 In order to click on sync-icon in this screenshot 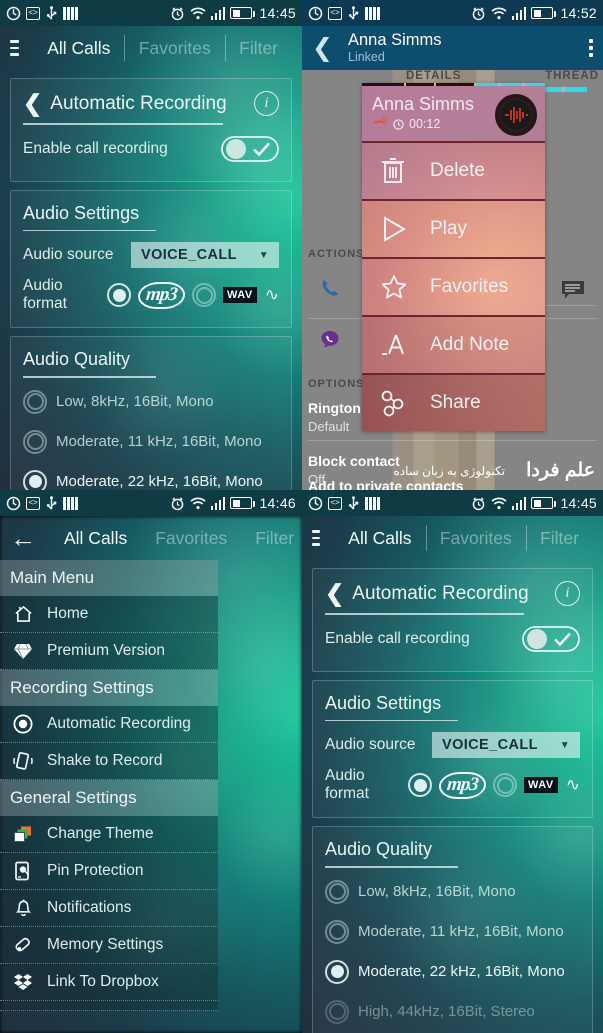, I will do `click(315, 13)`.